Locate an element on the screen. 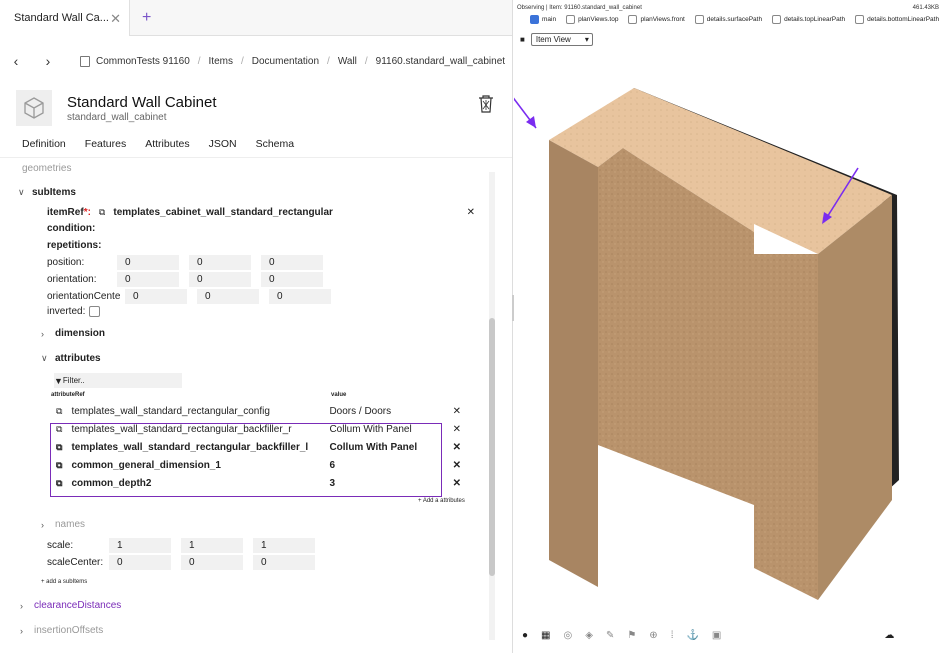  anchor-icon: ⚓ is located at coordinates (692, 635).